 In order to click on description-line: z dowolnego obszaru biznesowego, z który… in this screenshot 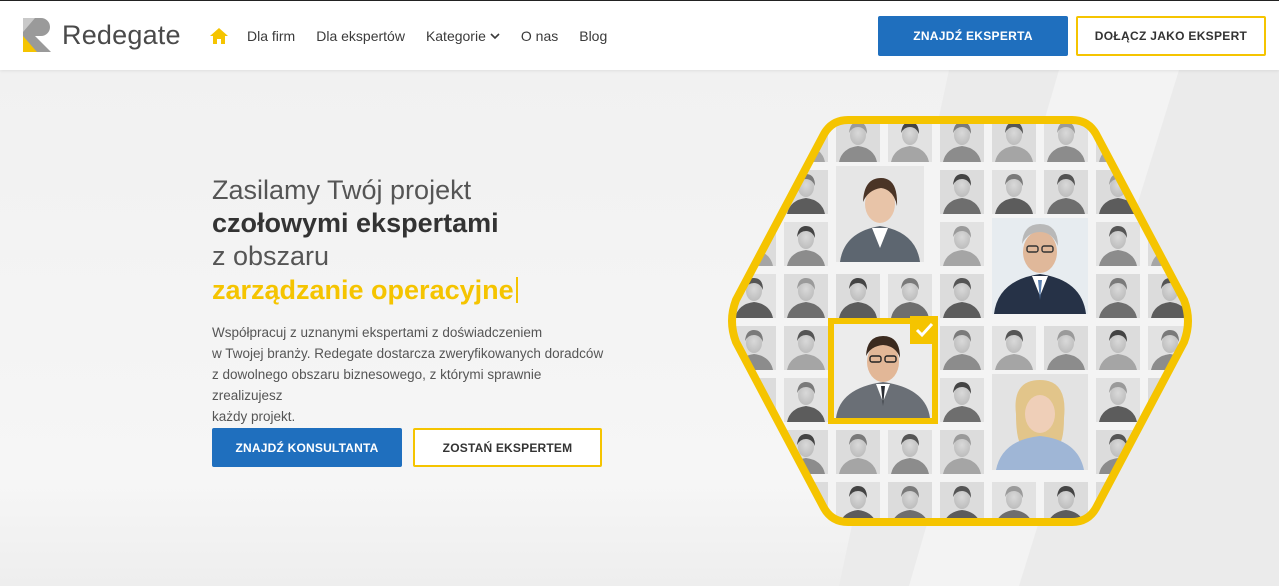, I will do `click(377, 385)`.